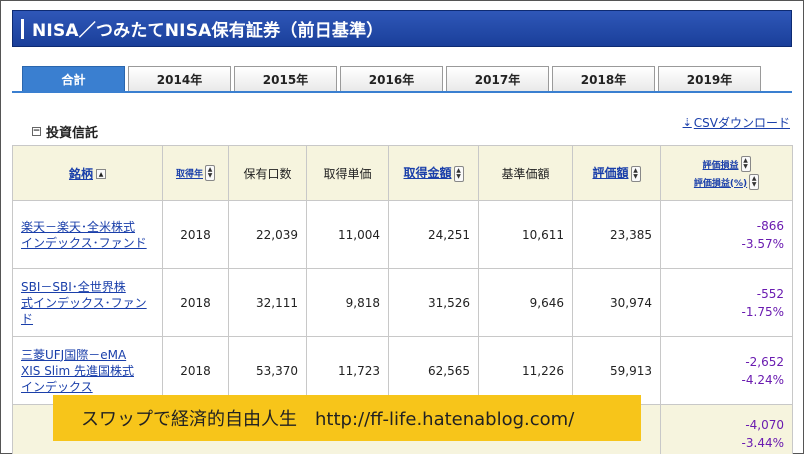  Describe the element at coordinates (616, 302) in the screenshot. I see `value-cell: 30,974` at that location.